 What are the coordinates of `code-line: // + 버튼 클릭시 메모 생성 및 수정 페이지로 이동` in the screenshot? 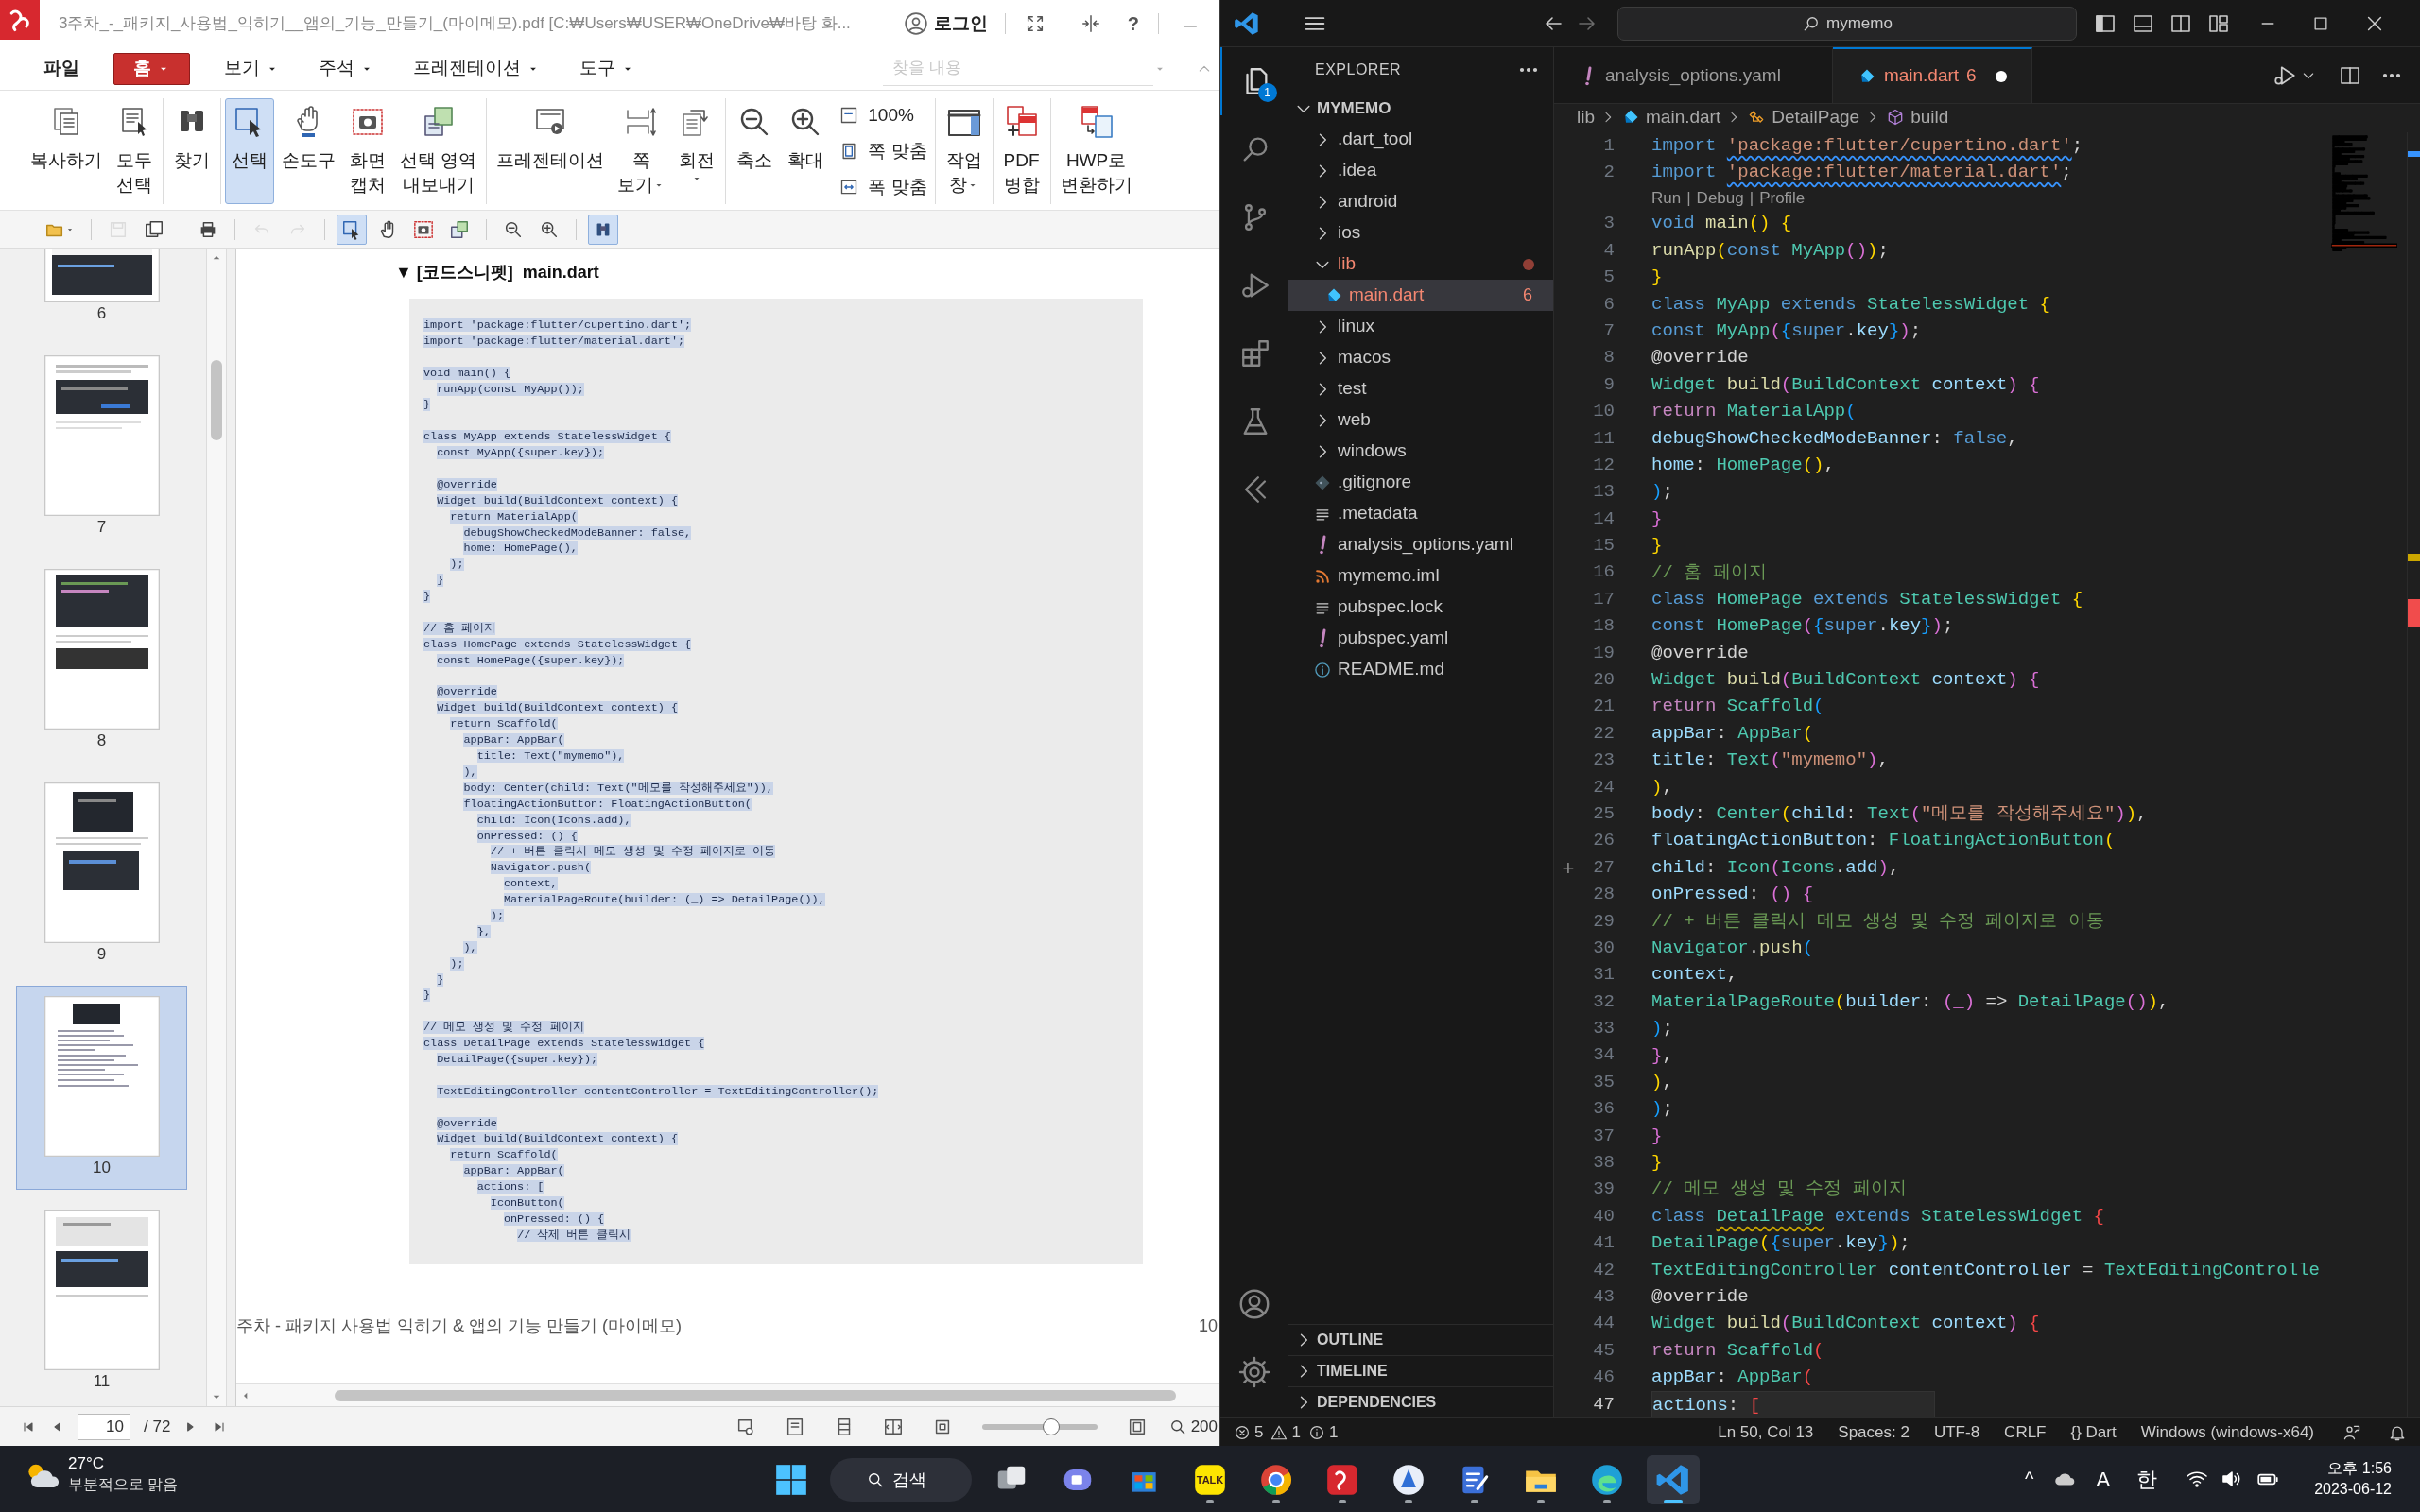 It's located at (1878, 921).